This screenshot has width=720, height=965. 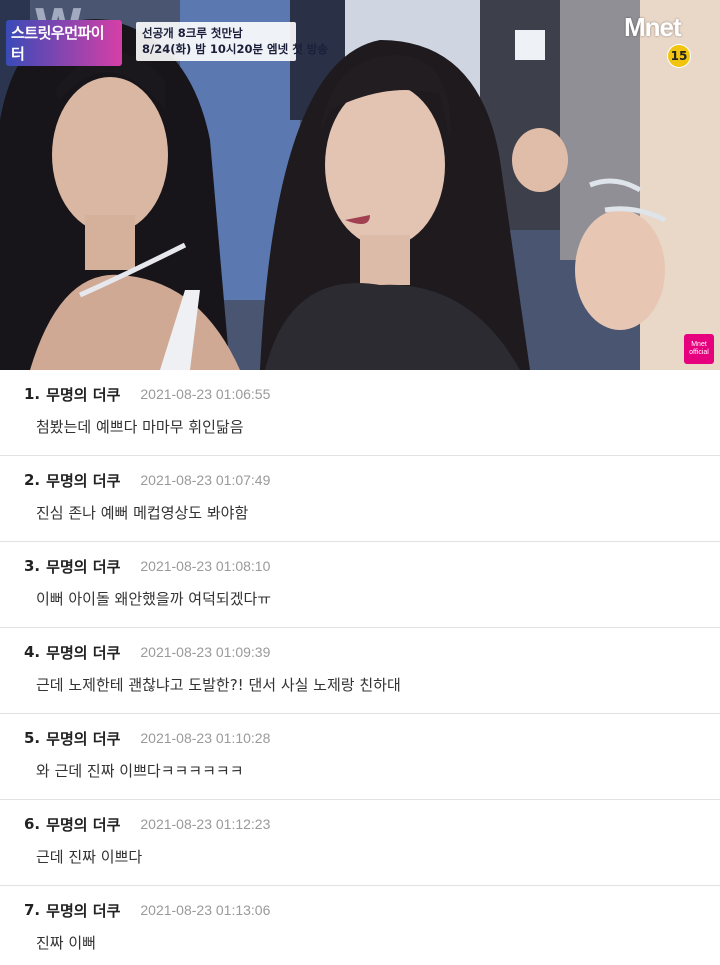 I want to click on comment-timestamp: 2021-08-23 01:12:23, so click(x=205, y=824).